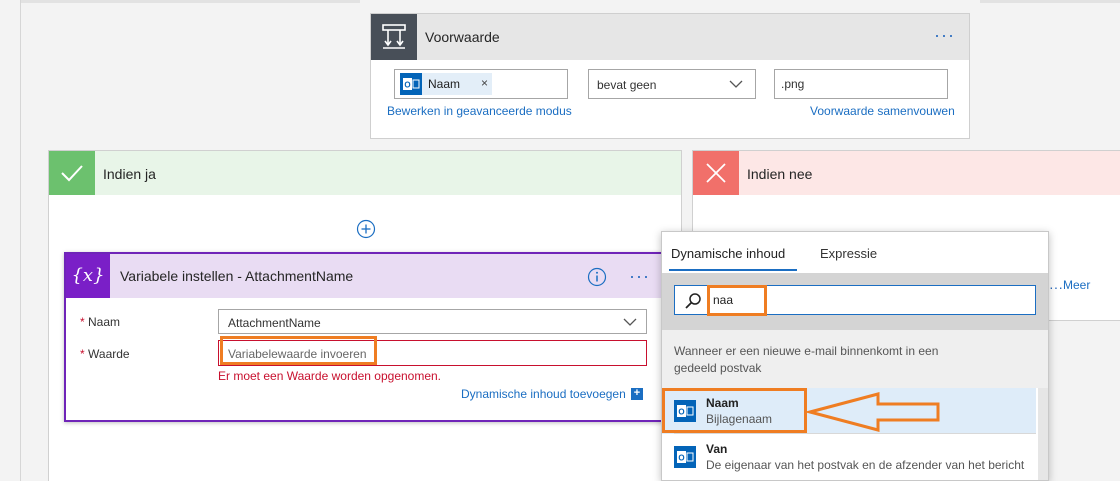 This screenshot has width=1120, height=481. I want to click on value-label: * Waarde, so click(105, 354).